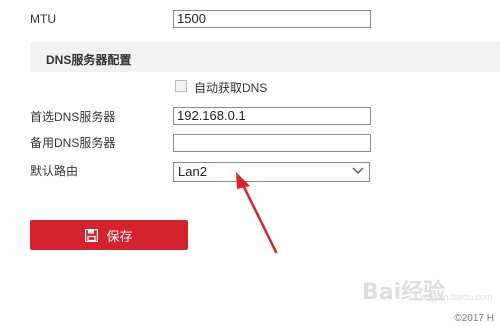 The height and width of the screenshot is (326, 500). What do you see at coordinates (456, 297) in the screenshot?
I see `watermark-subtext: jingyan.baidu.com` at bounding box center [456, 297].